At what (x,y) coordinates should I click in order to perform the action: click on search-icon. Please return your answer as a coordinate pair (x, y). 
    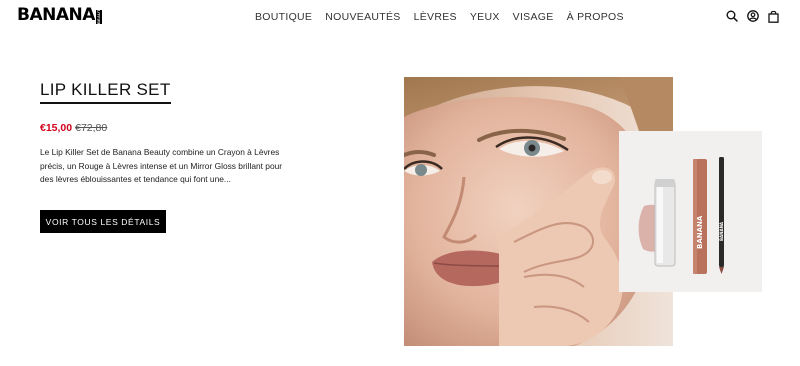
    Looking at the image, I should click on (731, 16).